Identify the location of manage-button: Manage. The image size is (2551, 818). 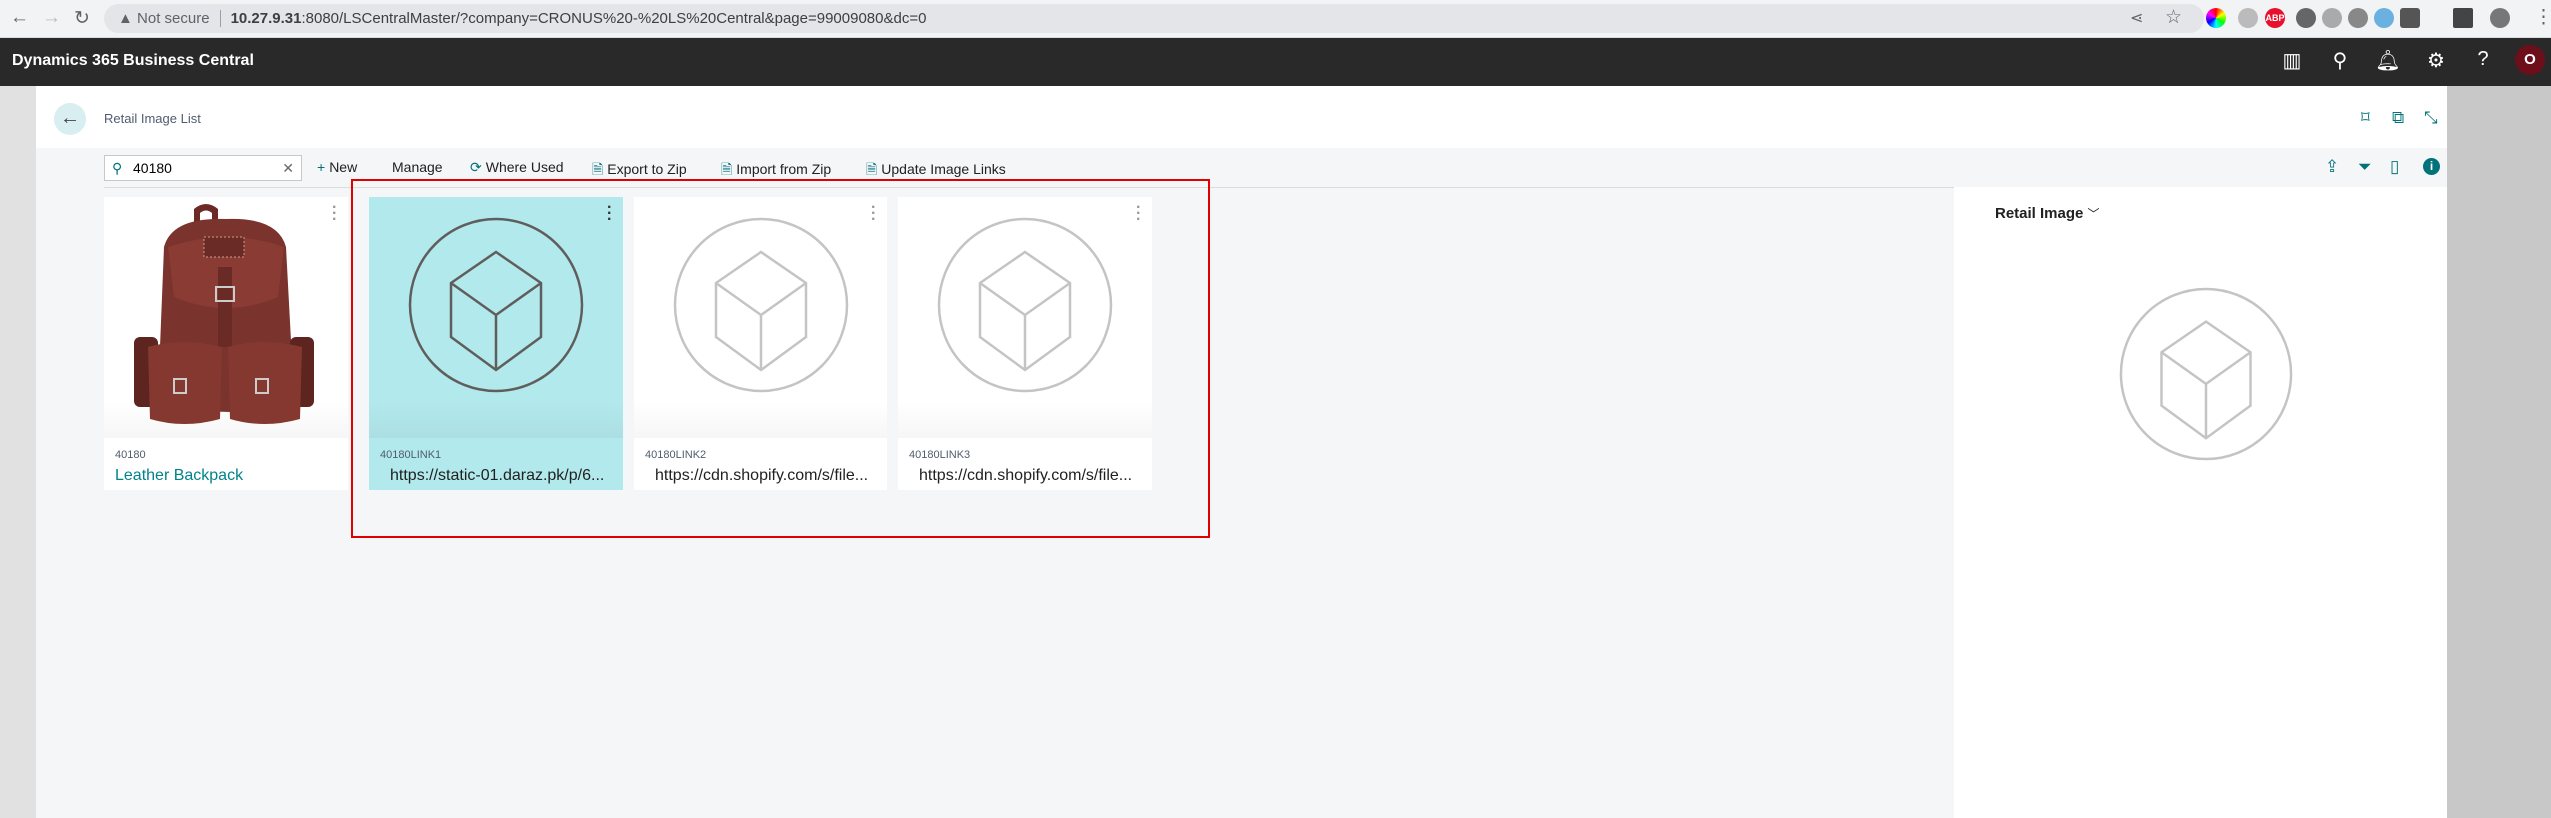
(417, 167).